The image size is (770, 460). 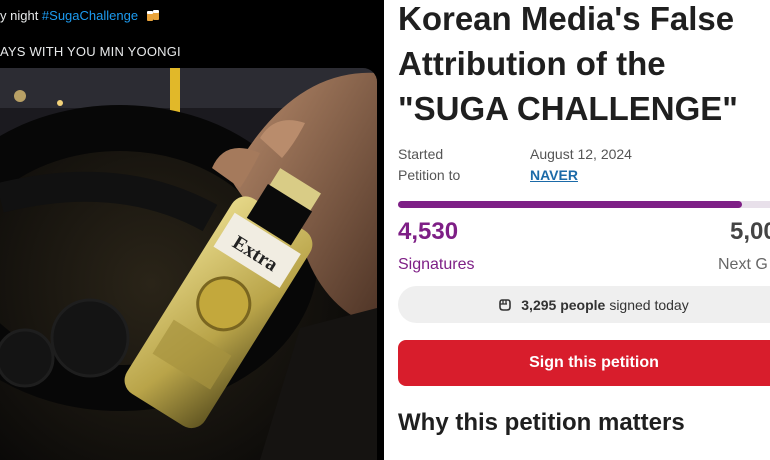 What do you see at coordinates (570, 204) in the screenshot?
I see `signature-progress-fill` at bounding box center [570, 204].